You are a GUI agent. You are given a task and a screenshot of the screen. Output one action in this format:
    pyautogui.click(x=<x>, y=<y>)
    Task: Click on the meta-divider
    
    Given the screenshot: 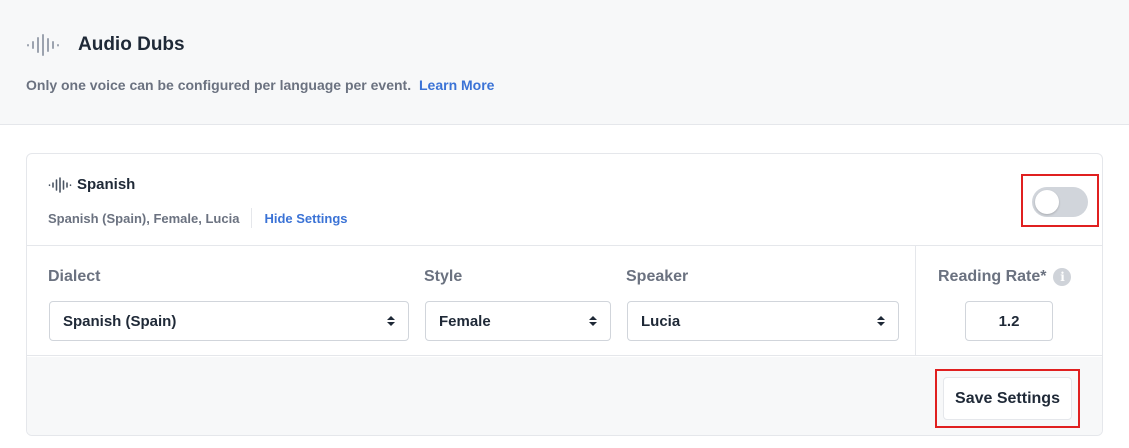 What is the action you would take?
    pyautogui.click(x=252, y=218)
    